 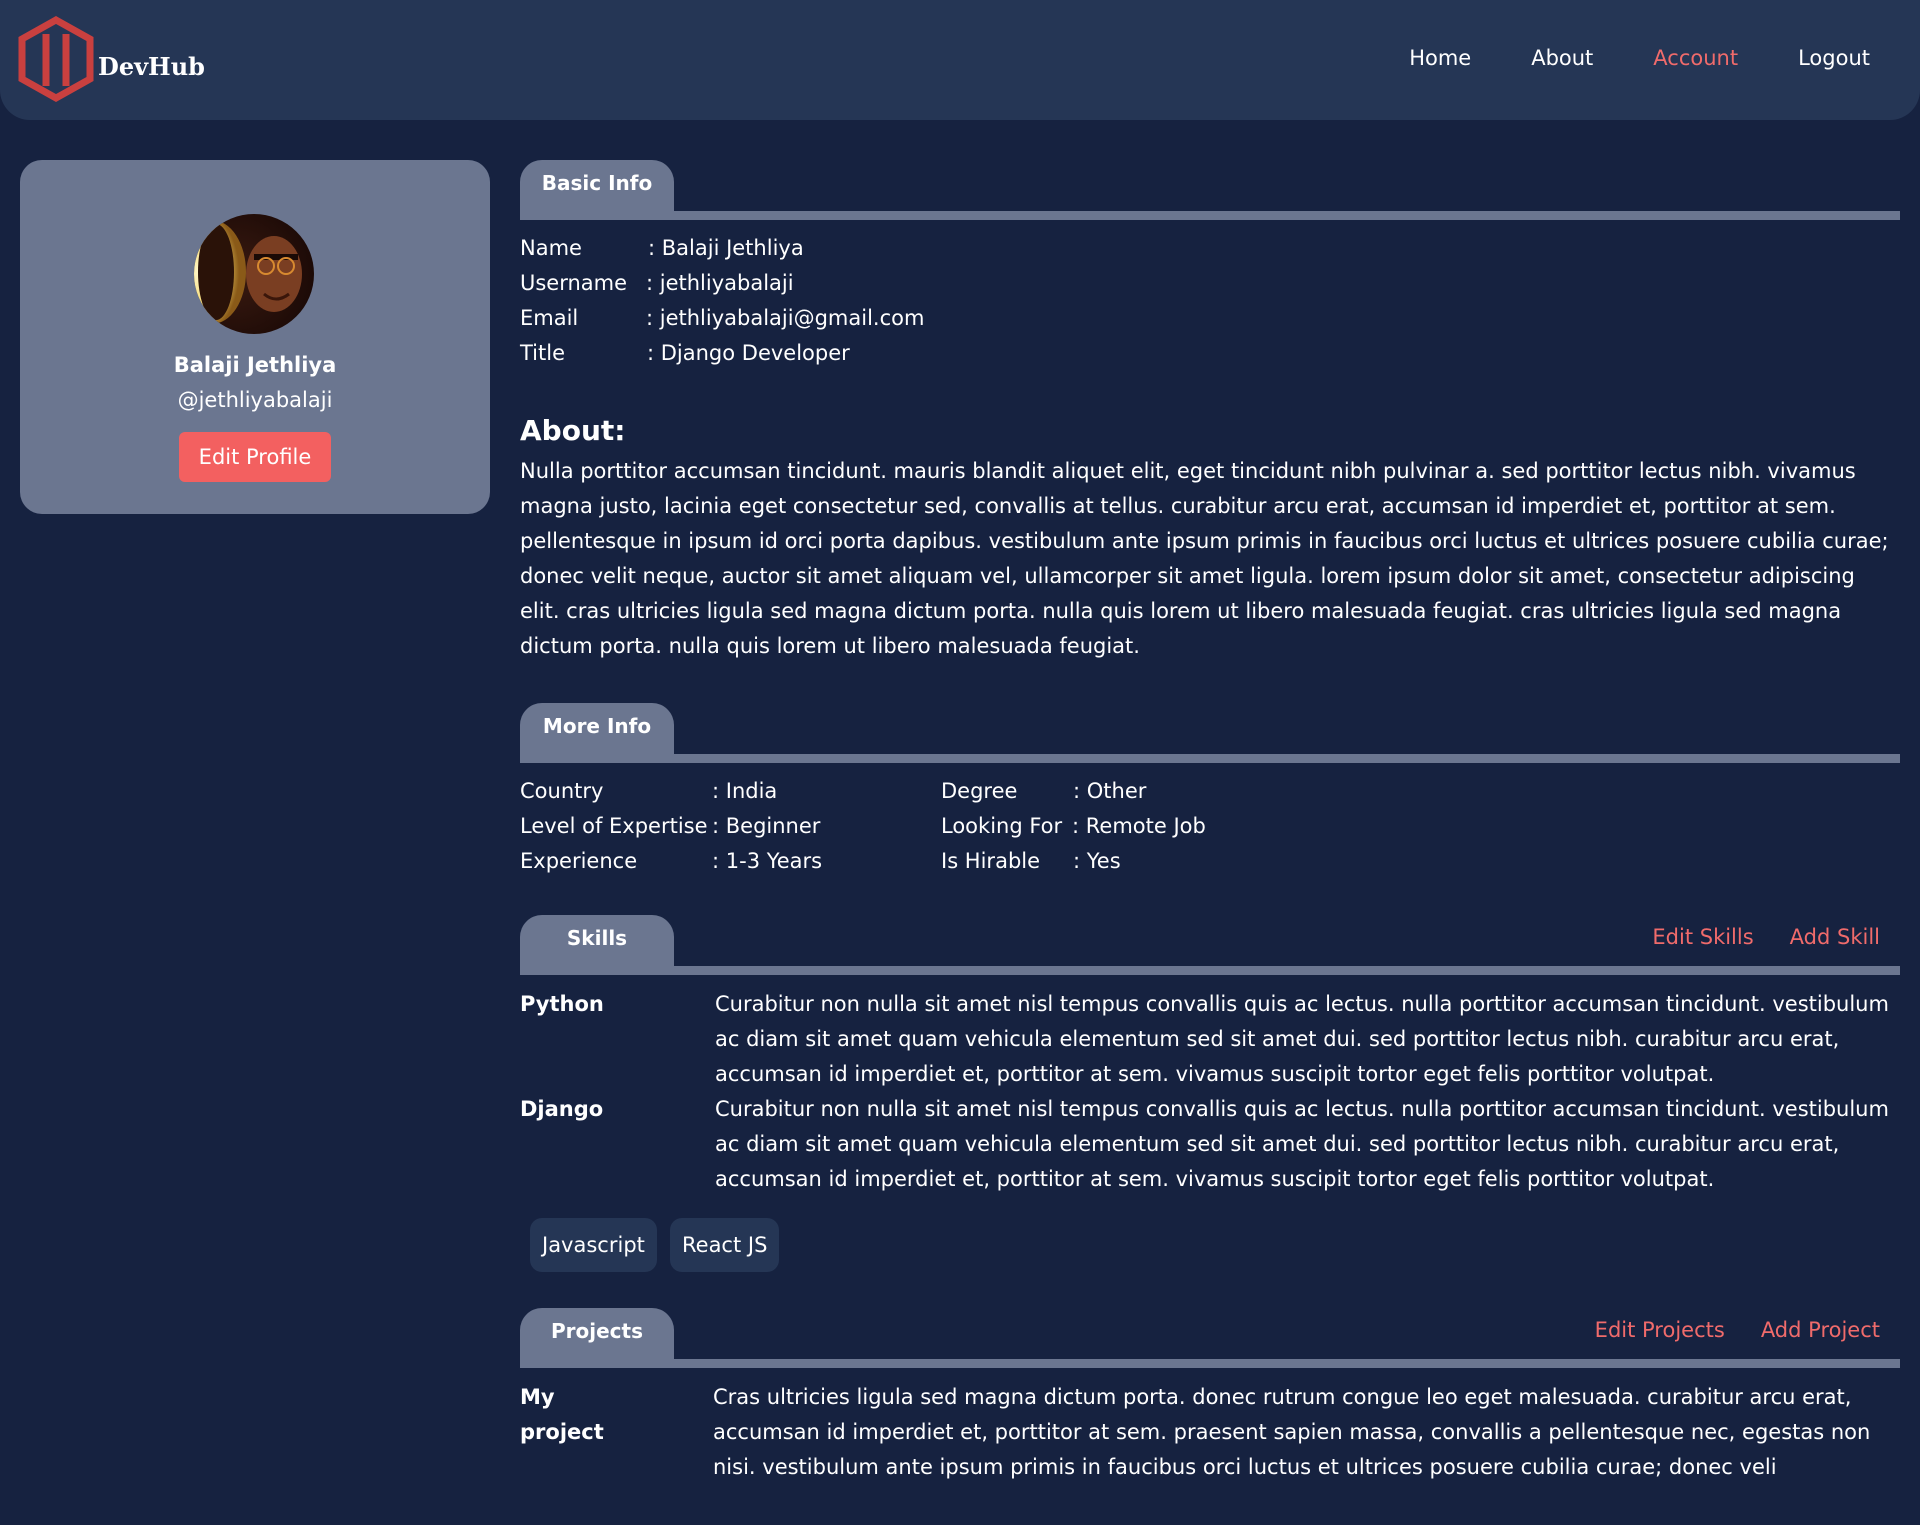 What do you see at coordinates (56, 59) in the screenshot?
I see `devhub-hexagon-icon` at bounding box center [56, 59].